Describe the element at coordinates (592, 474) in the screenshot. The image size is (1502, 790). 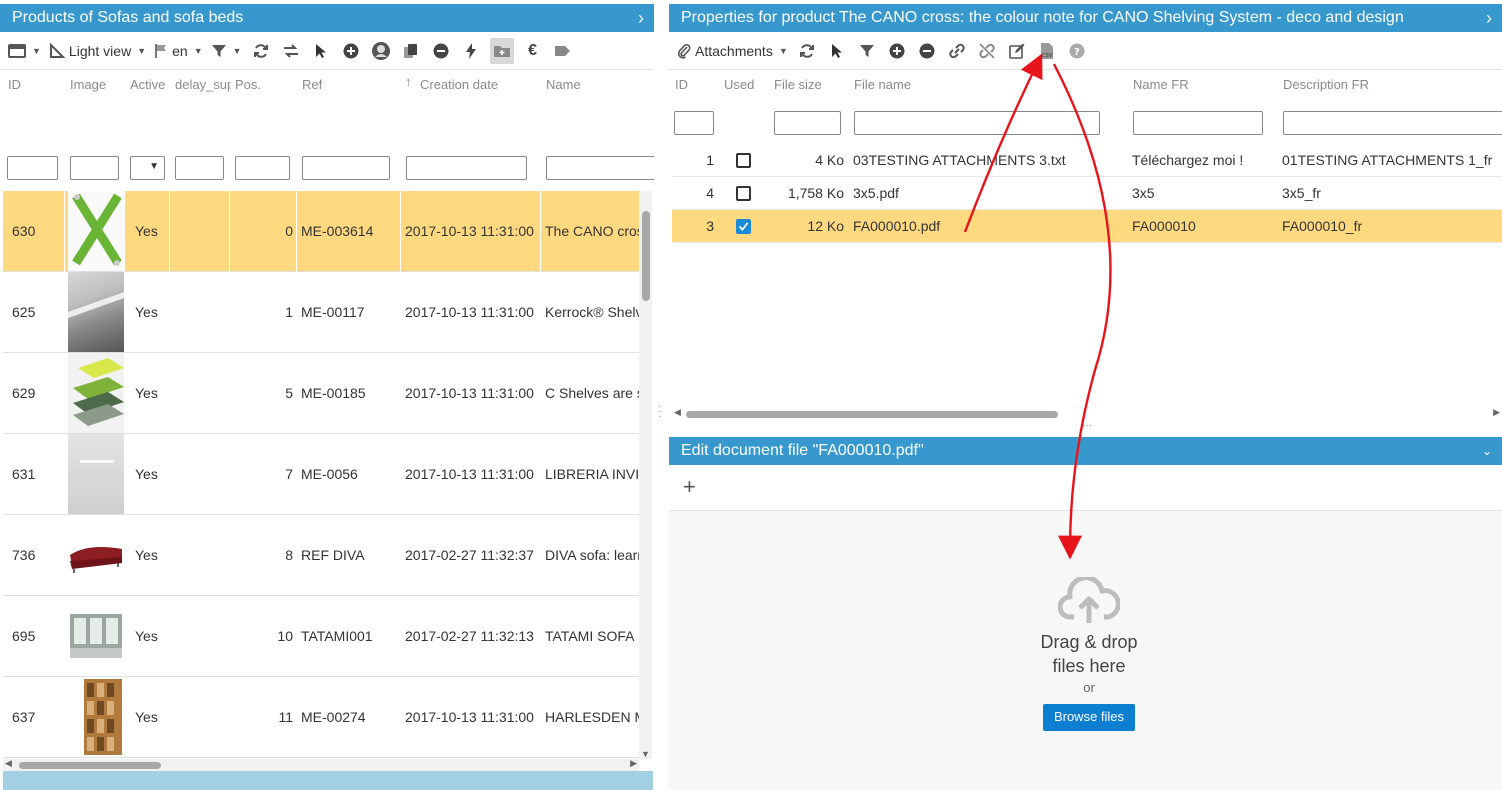
I see `cell-name: LIBRERIA INVISIBILE` at that location.